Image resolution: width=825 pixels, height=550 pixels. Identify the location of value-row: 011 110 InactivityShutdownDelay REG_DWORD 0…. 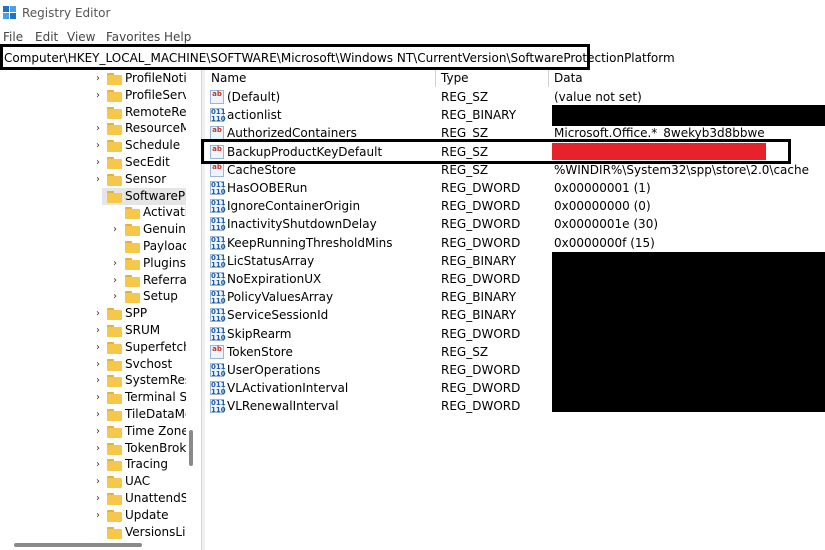
(515, 224).